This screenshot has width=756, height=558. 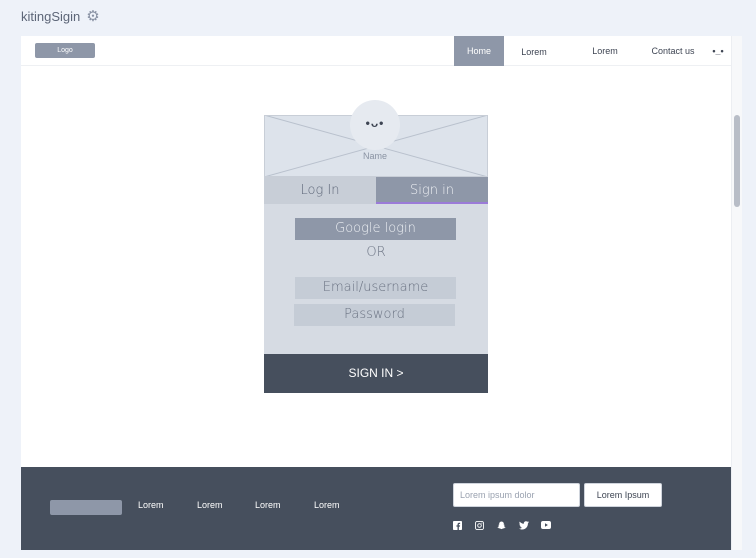 What do you see at coordinates (375, 123) in the screenshot?
I see `smiley-face-icon: •ᴗ•` at bounding box center [375, 123].